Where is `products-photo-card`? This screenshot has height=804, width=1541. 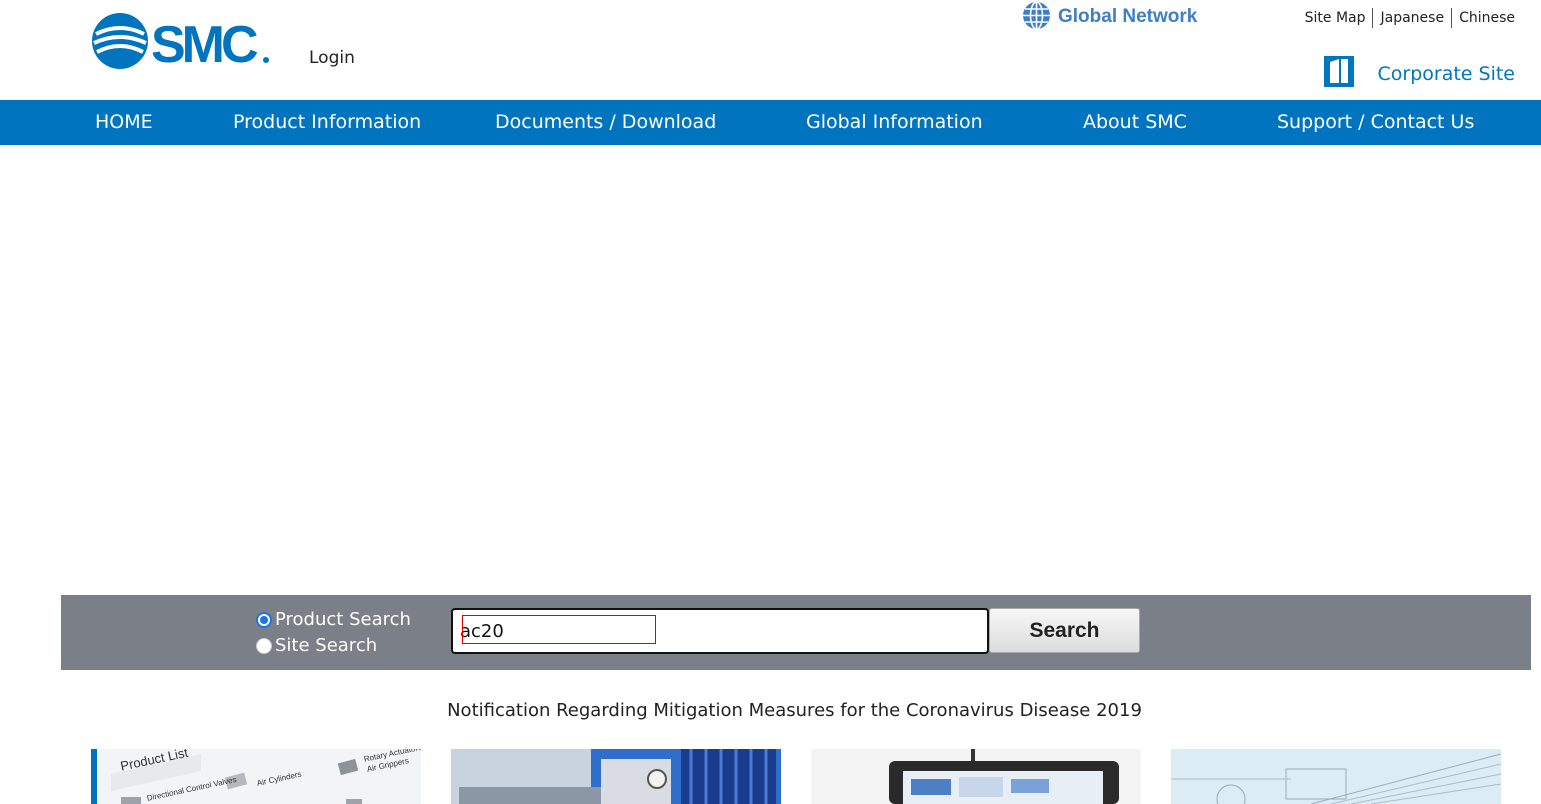 products-photo-card is located at coordinates (616, 776).